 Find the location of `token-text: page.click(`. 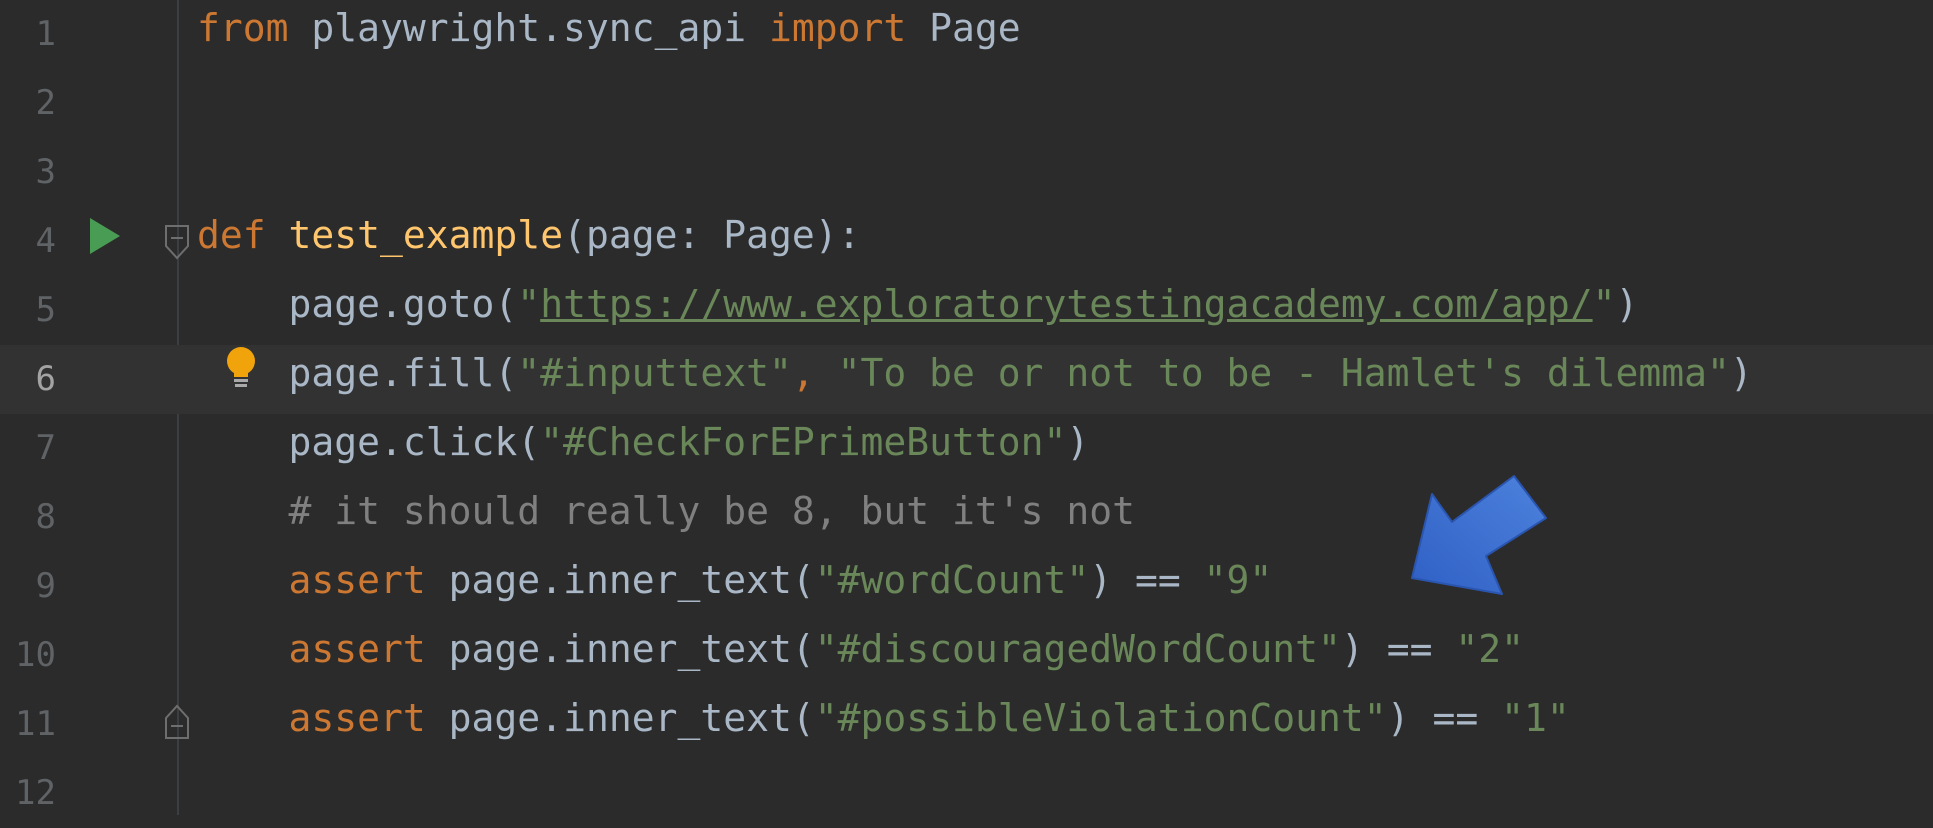

token-text: page.click( is located at coordinates (369, 442).